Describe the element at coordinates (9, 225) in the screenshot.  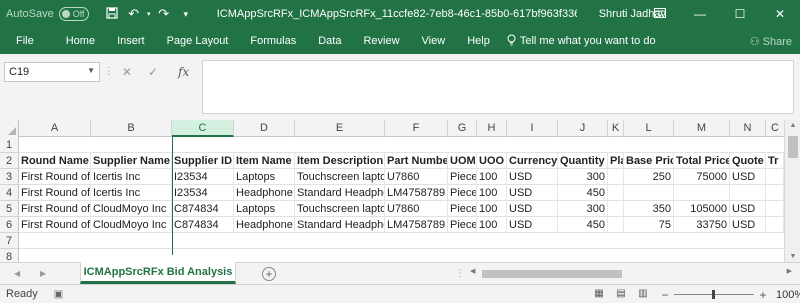
I see `row-header: 6` at that location.